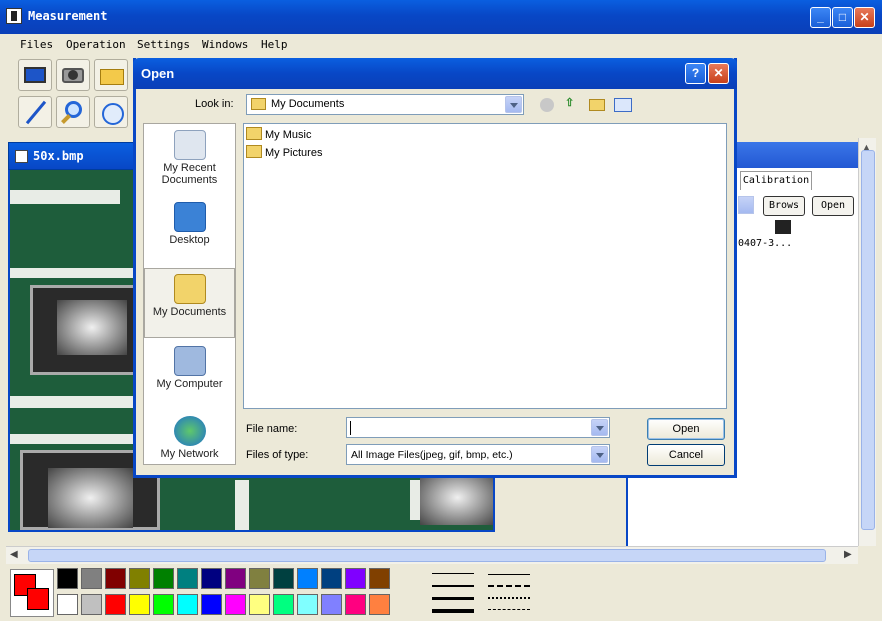 The image size is (882, 621). I want to click on app-title-bar: Measurement _ □ ✕, so click(441, 17).